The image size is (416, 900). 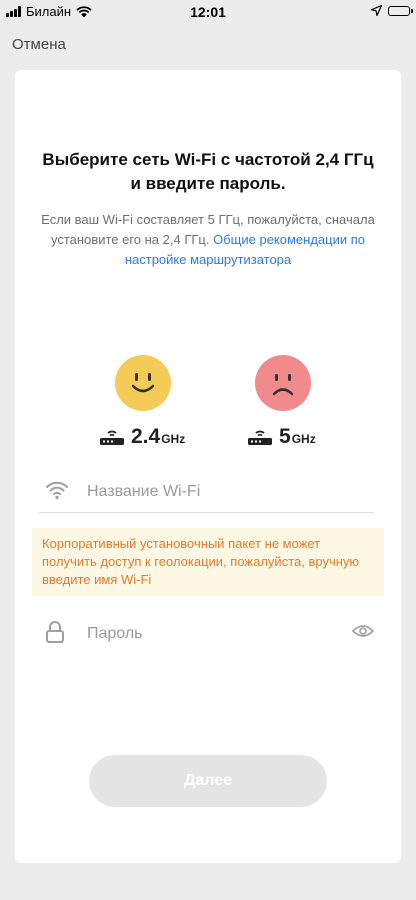 I want to click on freq-24-unit: GHz, so click(x=173, y=439).